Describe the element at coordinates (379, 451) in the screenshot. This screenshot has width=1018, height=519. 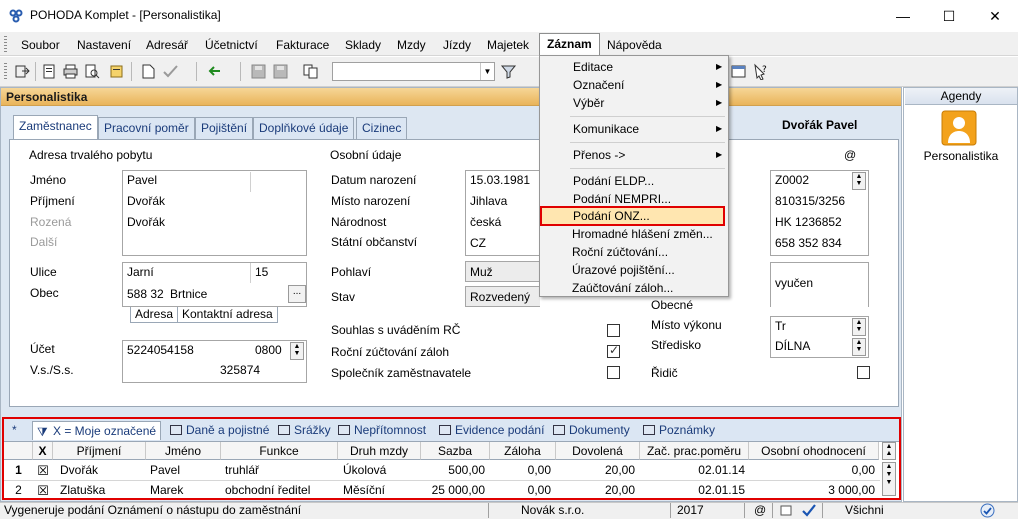
I see `grid-header-druh-mzdy: Druh mzdy` at that location.